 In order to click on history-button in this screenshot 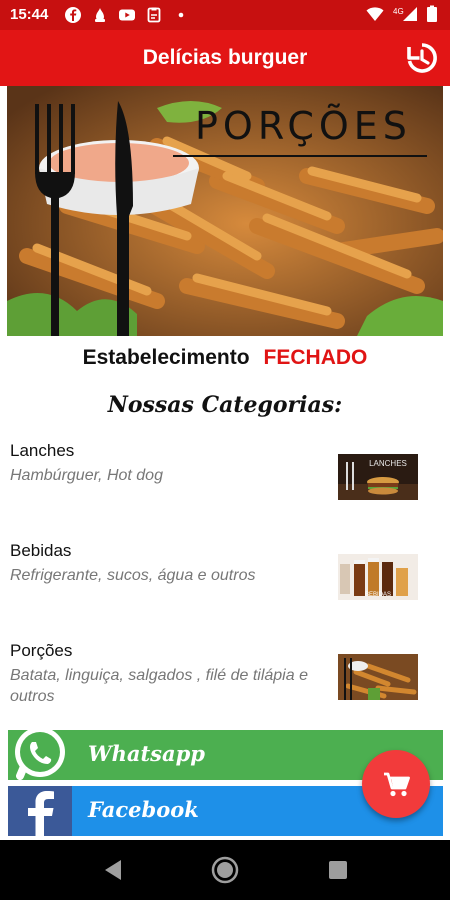, I will do `click(420, 58)`.